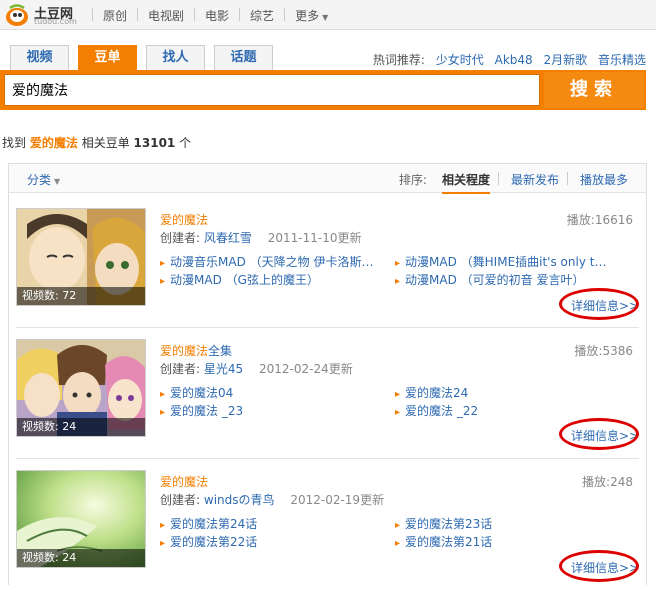 Image resolution: width=656 pixels, height=590 pixels. I want to click on hot-keywords: 热词推荐: 少女时代 Akb48 2月新歌 音乐精选, so click(509, 59).